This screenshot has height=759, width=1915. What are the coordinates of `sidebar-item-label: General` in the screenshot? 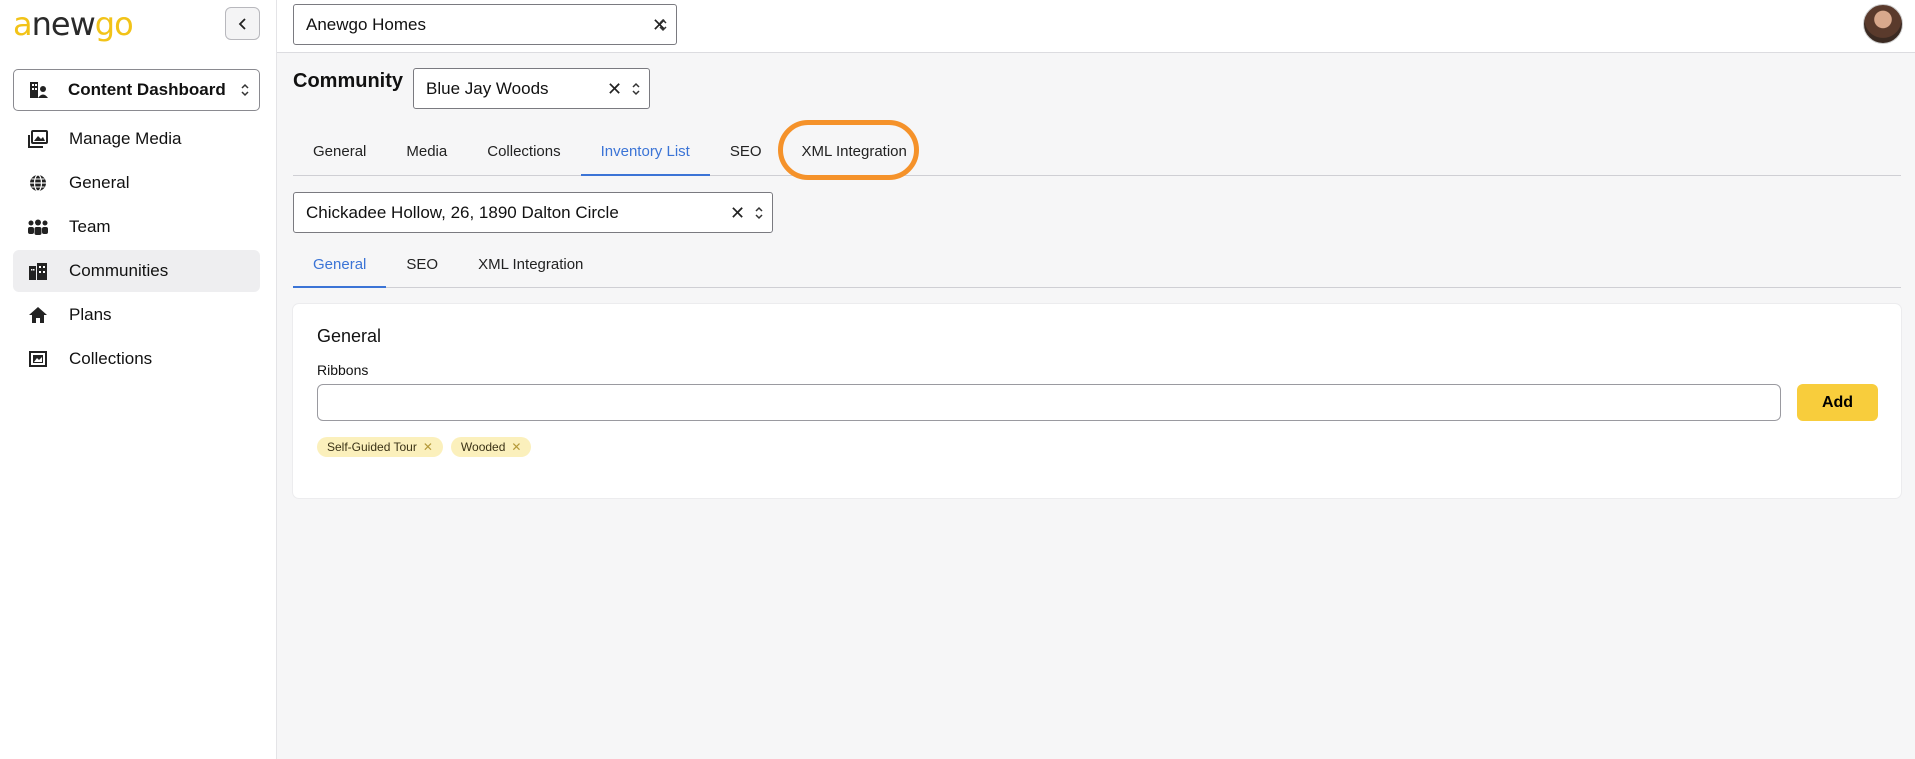 It's located at (99, 182).